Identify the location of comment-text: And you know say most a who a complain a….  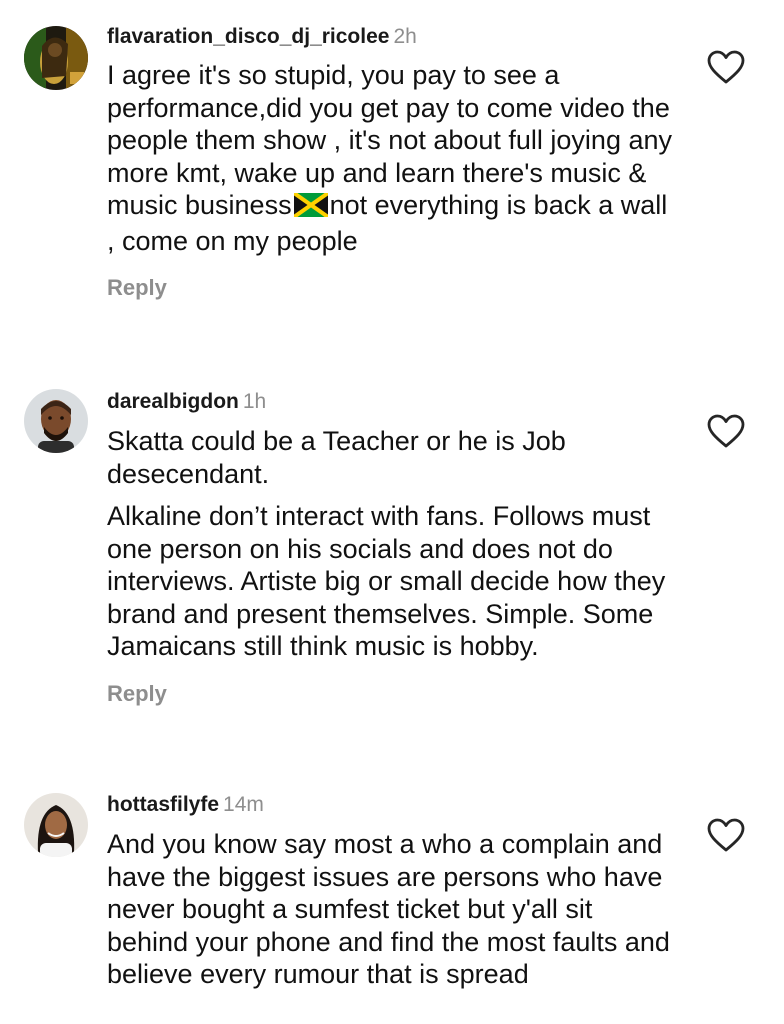
(392, 909).